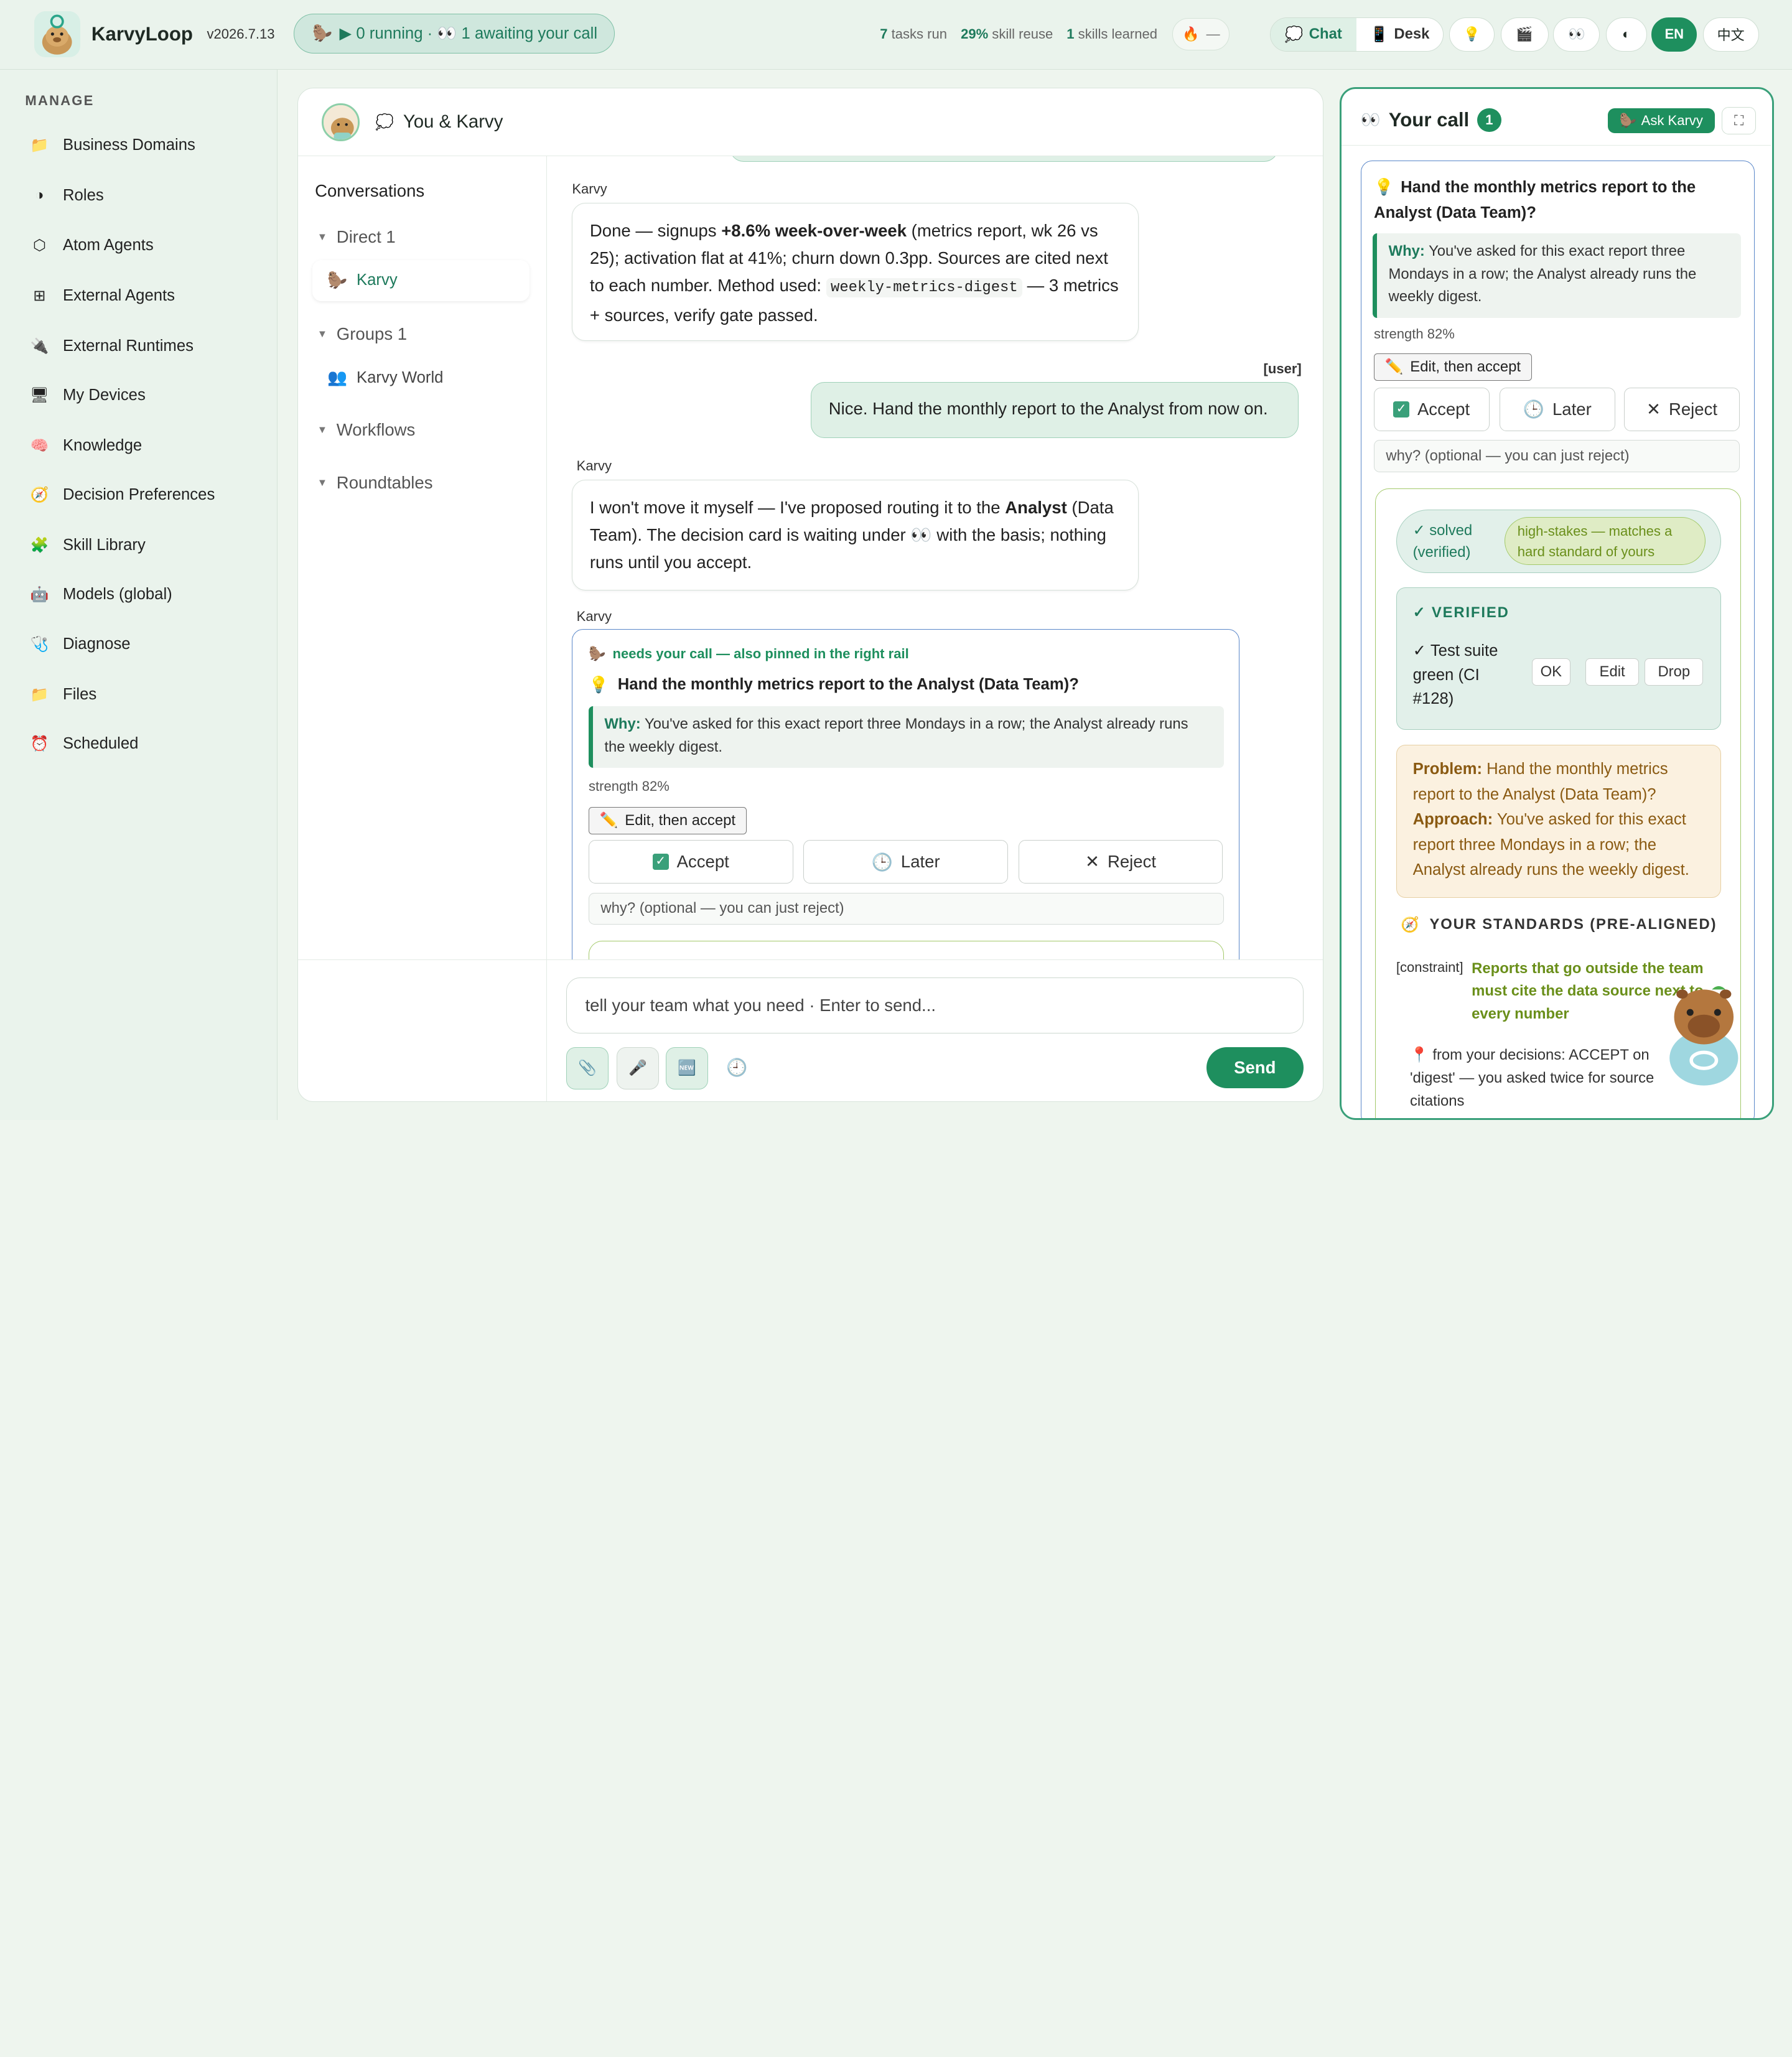 Image resolution: width=1792 pixels, height=2057 pixels. What do you see at coordinates (1557, 456) in the screenshot?
I see `rail-reject-reason-input: why? (optional — you can just reject)` at bounding box center [1557, 456].